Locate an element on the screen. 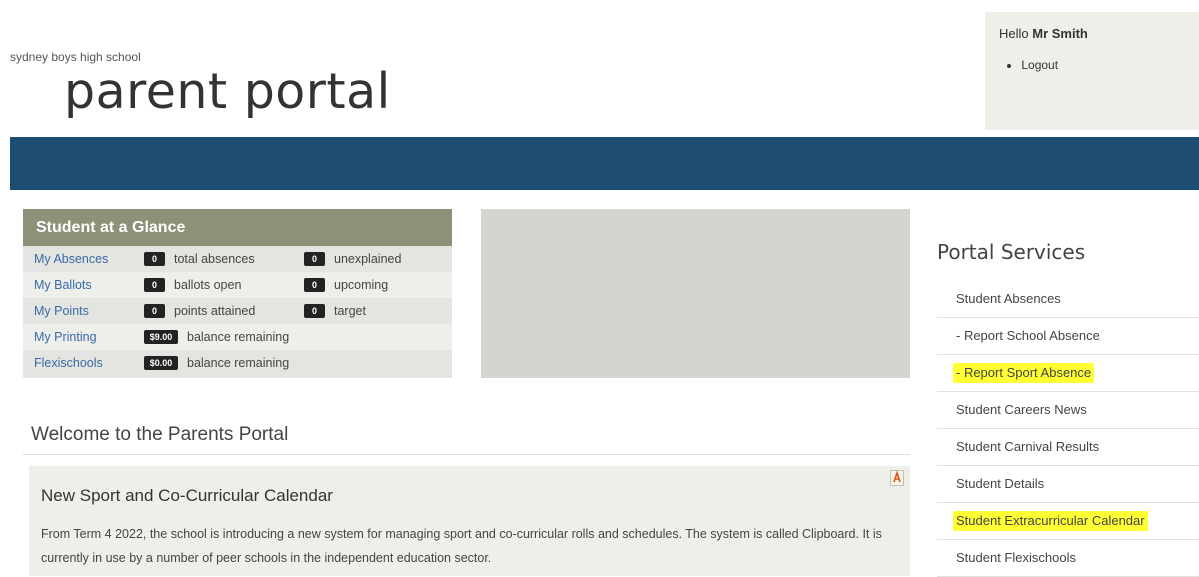  service-student-details: Student Details is located at coordinates (1068, 484).